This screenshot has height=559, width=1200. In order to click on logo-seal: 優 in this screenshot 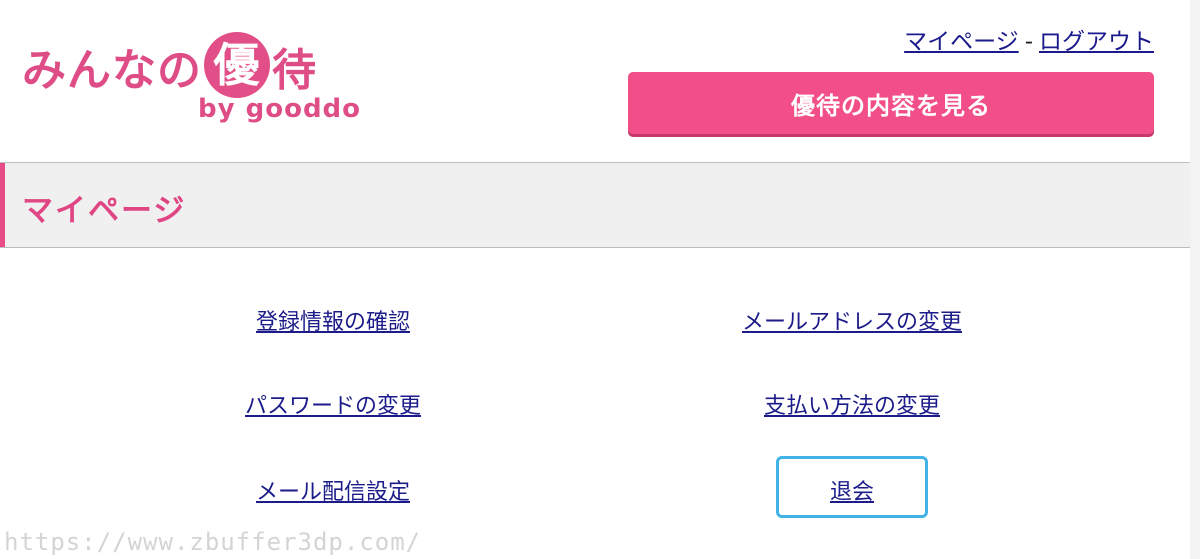, I will do `click(237, 65)`.